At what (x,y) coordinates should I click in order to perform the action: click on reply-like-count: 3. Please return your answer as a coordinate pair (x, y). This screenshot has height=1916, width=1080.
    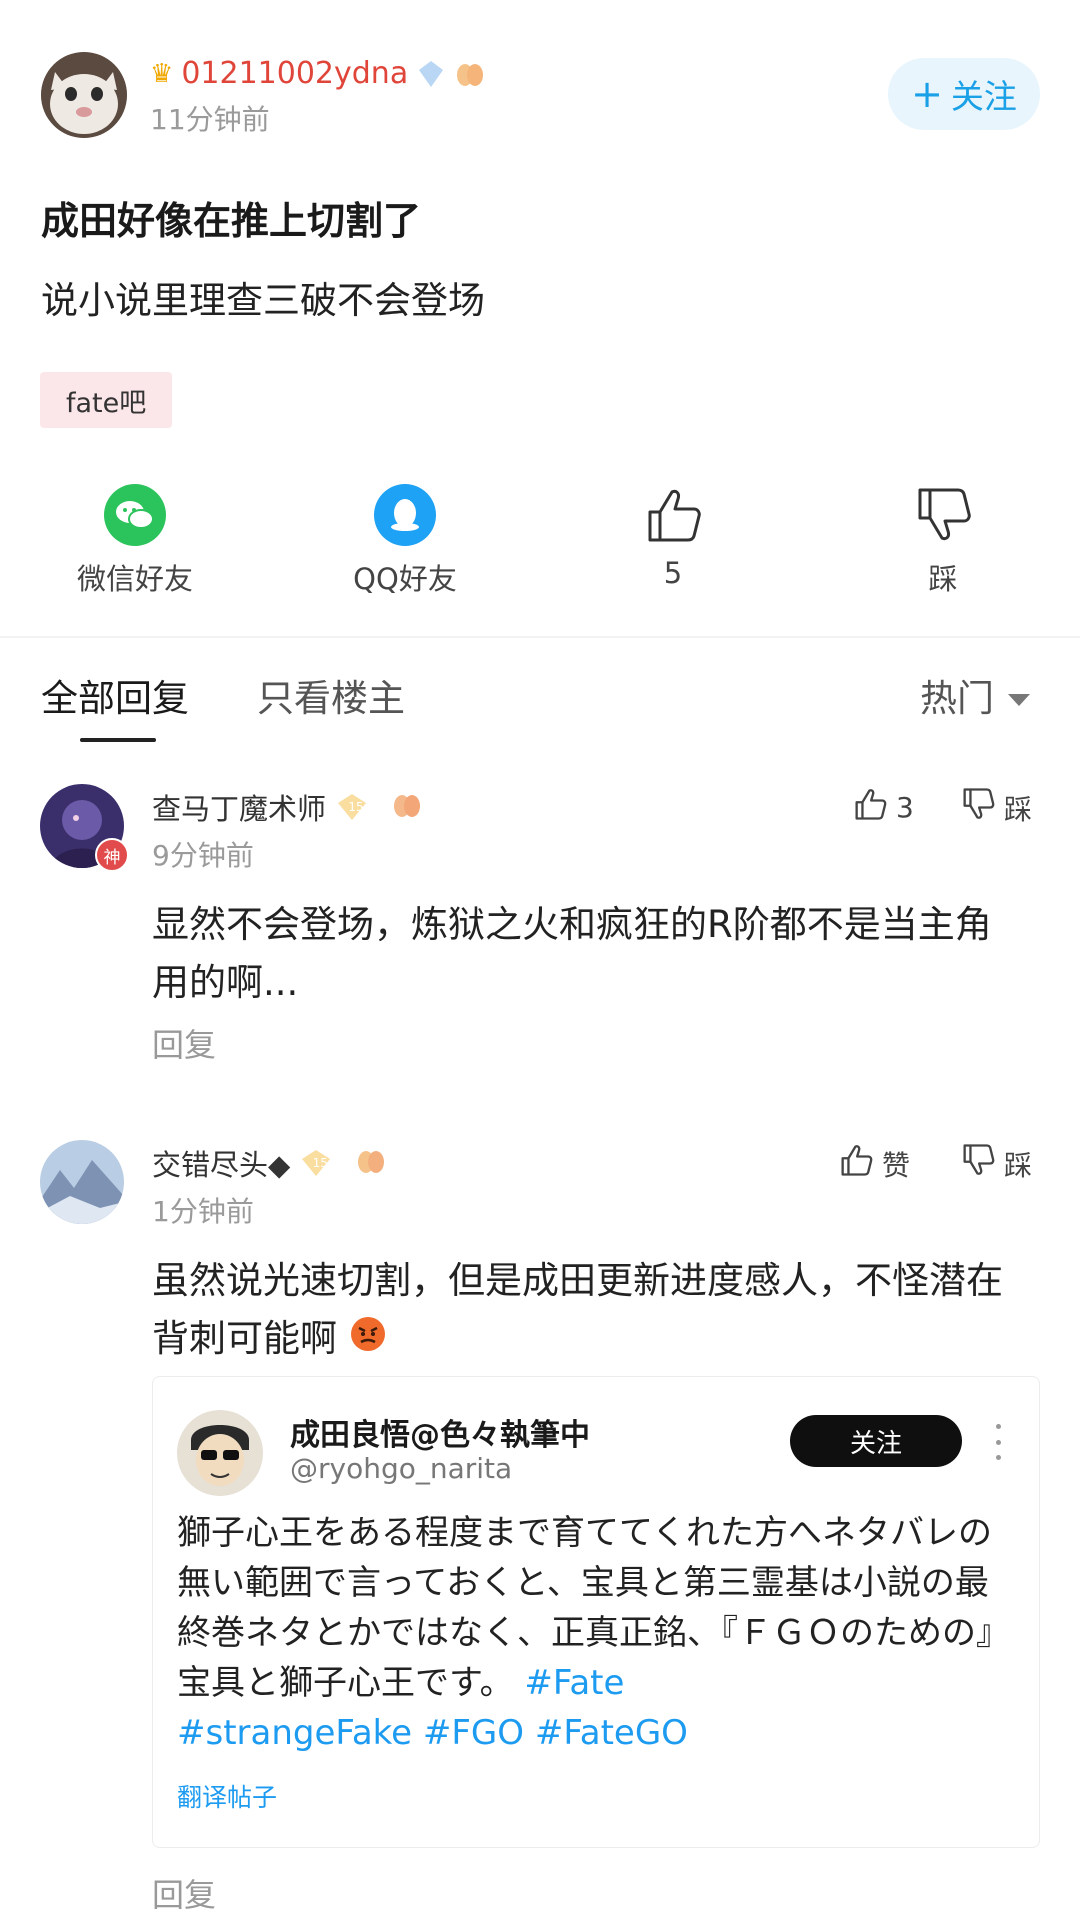
    Looking at the image, I should click on (905, 807).